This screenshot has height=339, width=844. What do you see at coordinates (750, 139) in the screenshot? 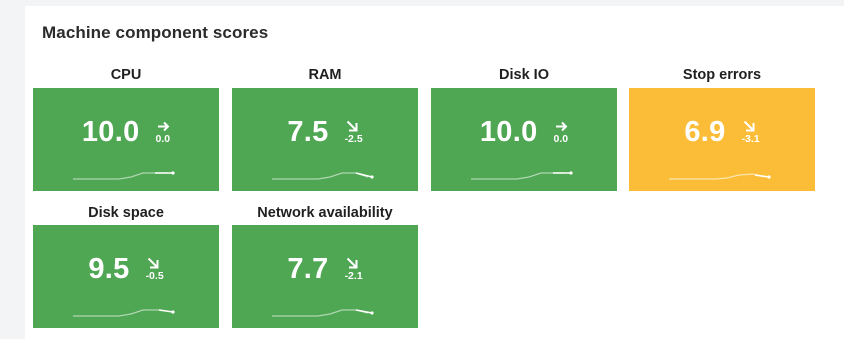
I see `delta-value: -3.1` at bounding box center [750, 139].